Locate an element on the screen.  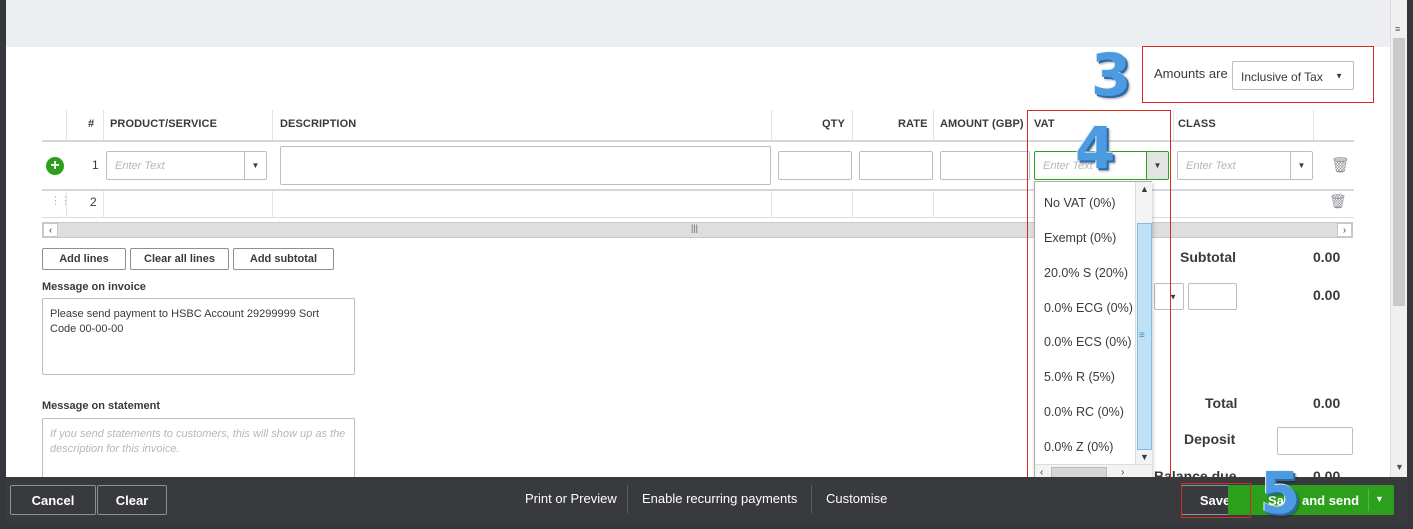
amounts-are-label: Amounts are is located at coordinates (1191, 73).